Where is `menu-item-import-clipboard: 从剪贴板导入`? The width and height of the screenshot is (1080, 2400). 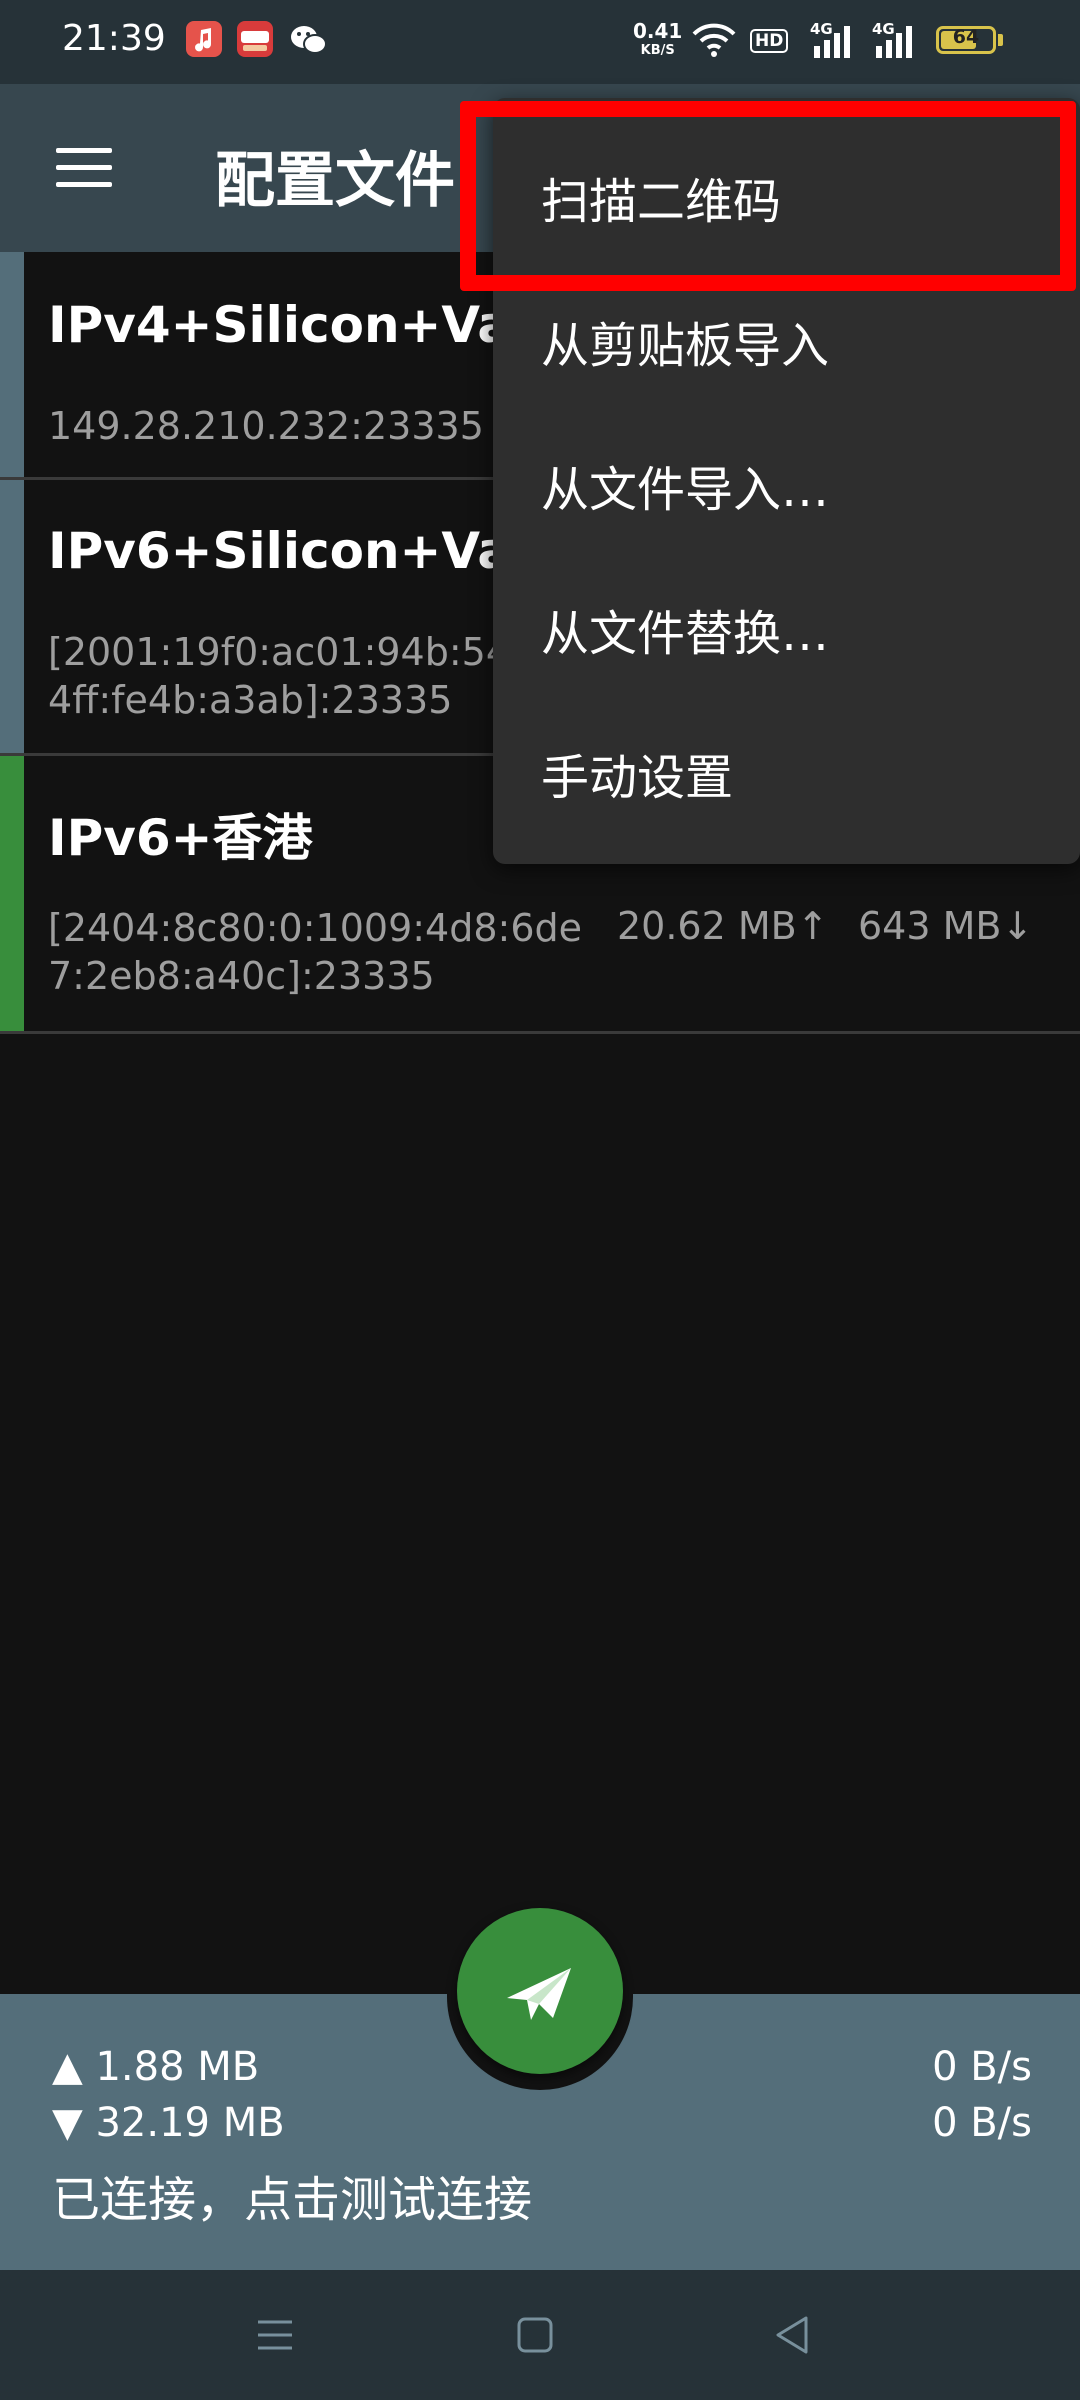
menu-item-import-clipboard: 从剪贴板导入 is located at coordinates (685, 341).